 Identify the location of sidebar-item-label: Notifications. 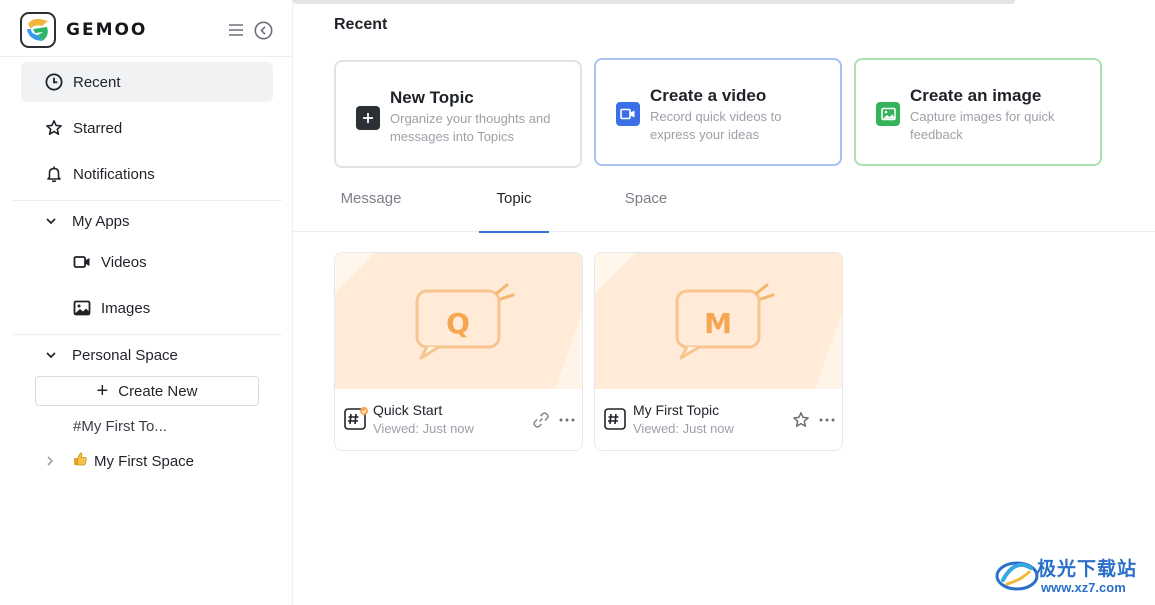
(114, 174).